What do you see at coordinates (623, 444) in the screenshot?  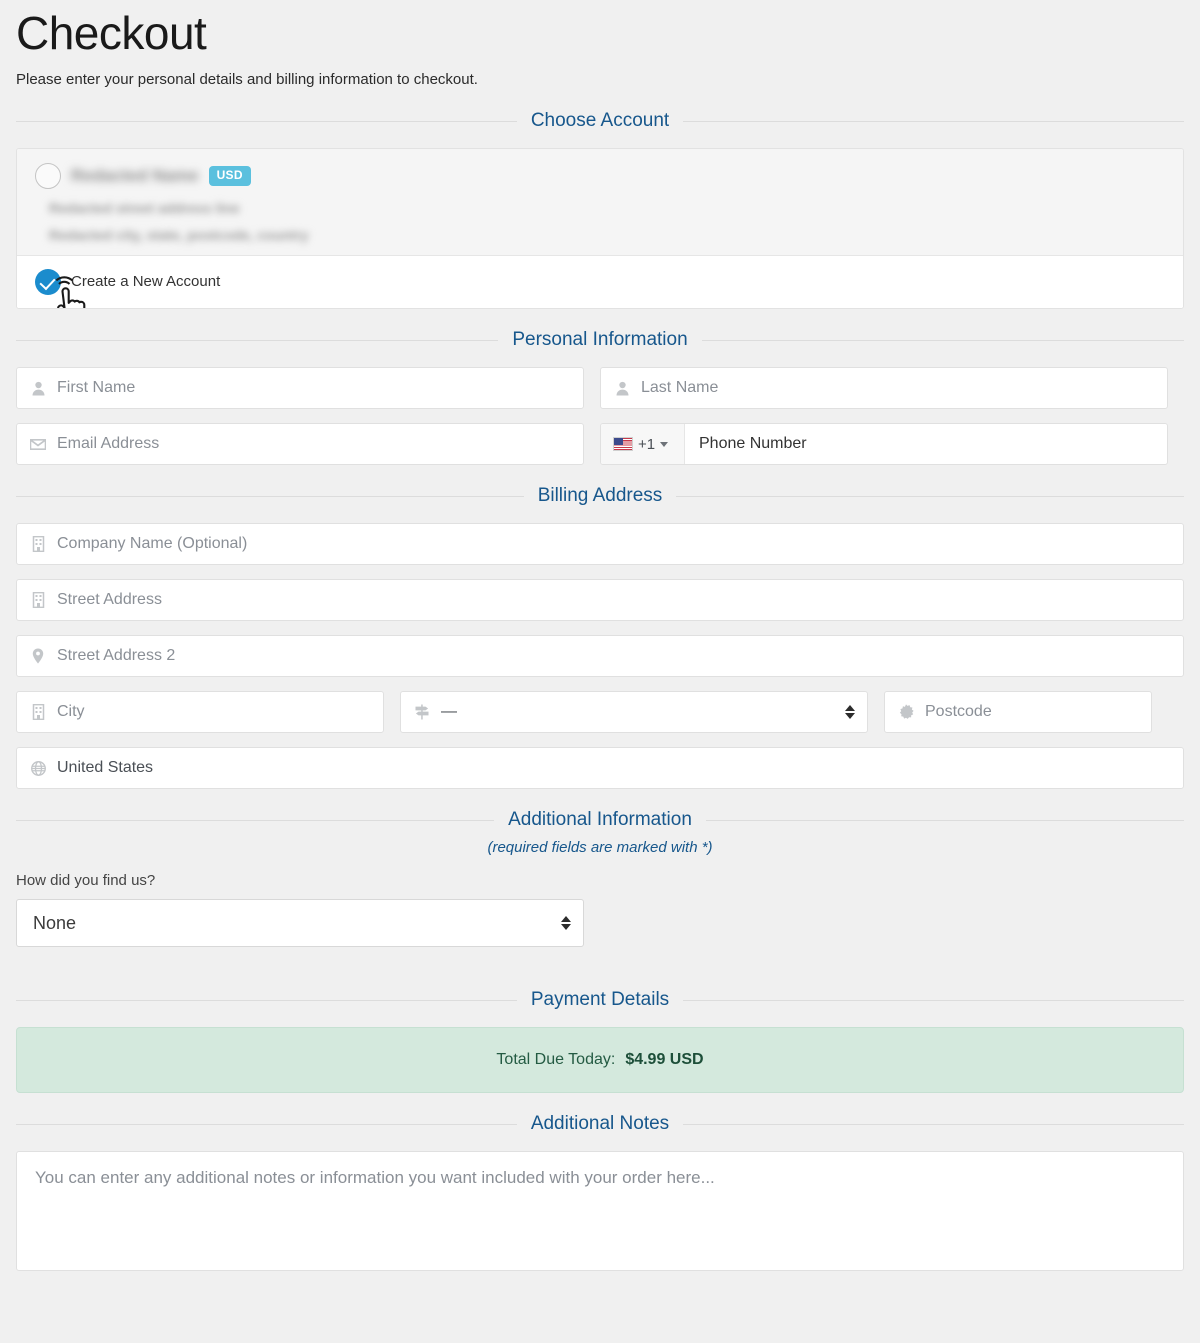 I see `us-flag-icon` at bounding box center [623, 444].